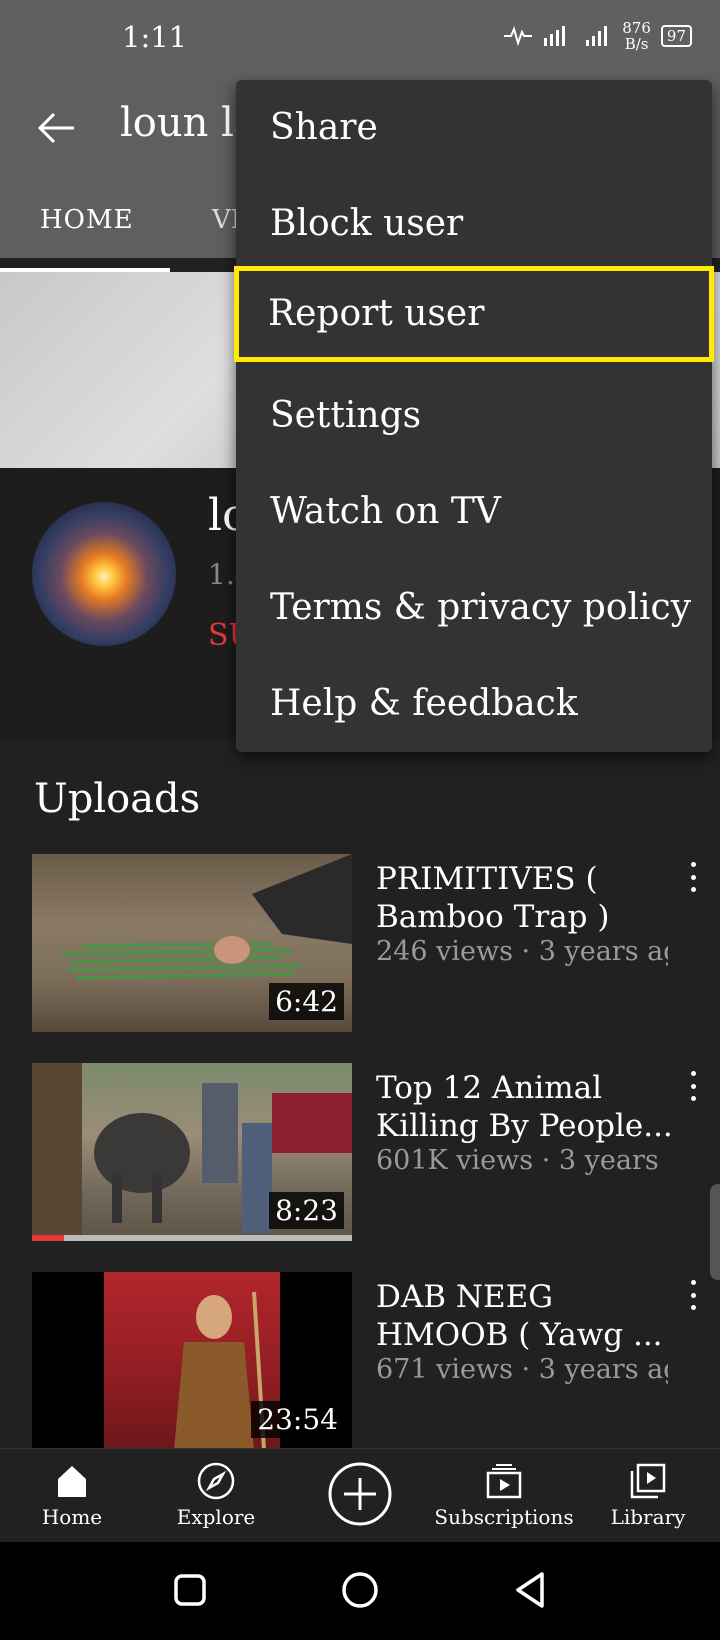 This screenshot has width=720, height=1640. I want to click on nav-home: Home, so click(72, 1495).